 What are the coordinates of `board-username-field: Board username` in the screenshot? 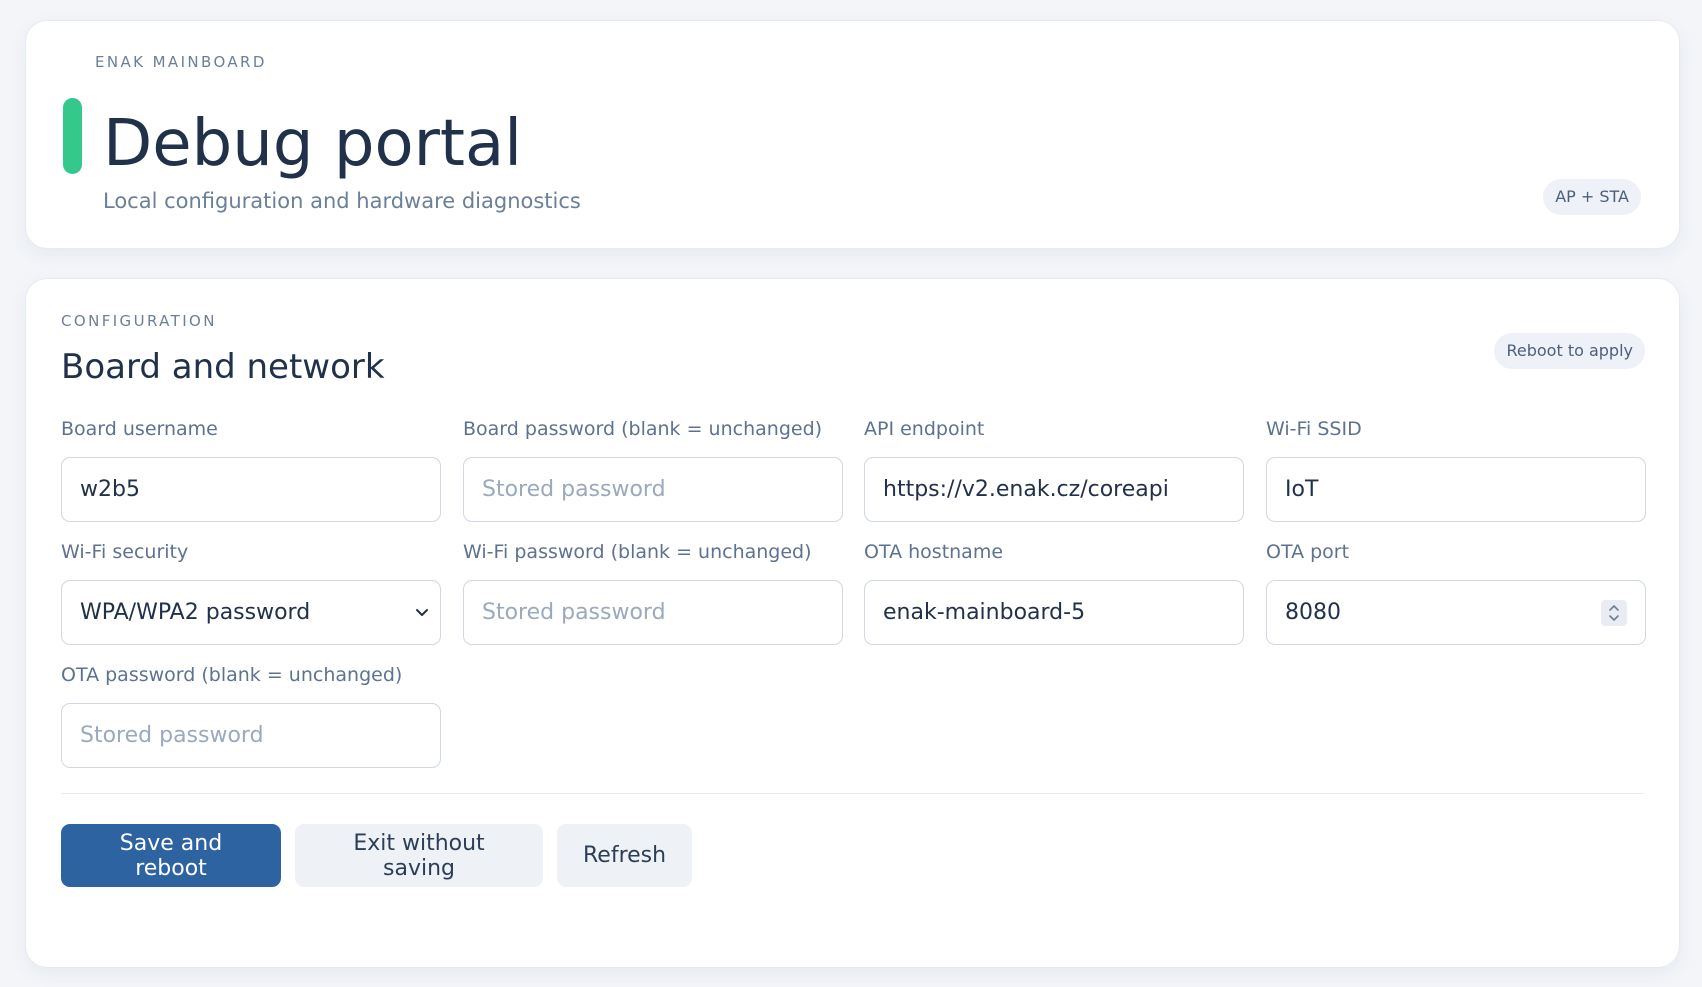 It's located at (251, 469).